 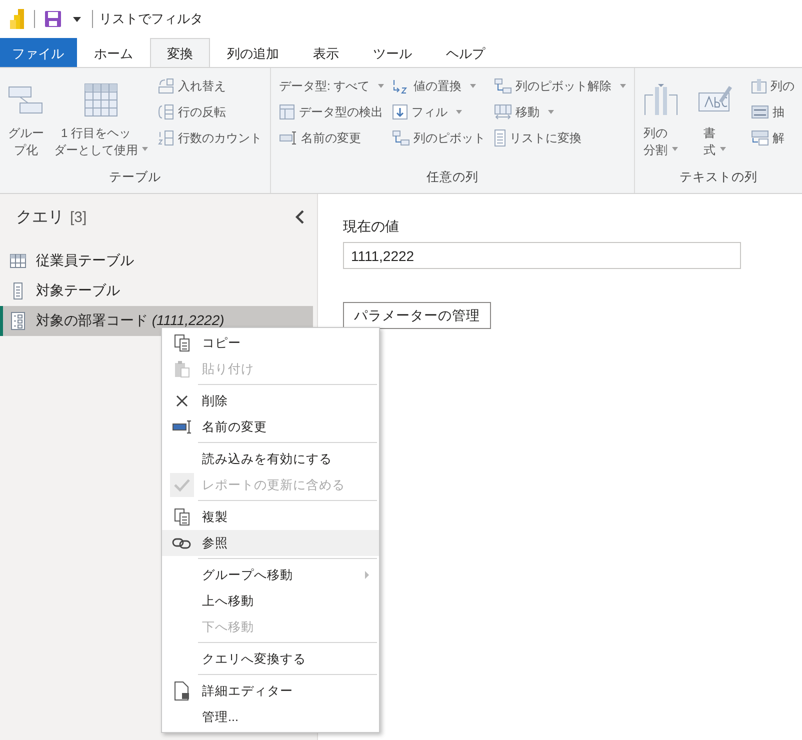 What do you see at coordinates (270, 543) in the screenshot?
I see `menu-item: 参照` at bounding box center [270, 543].